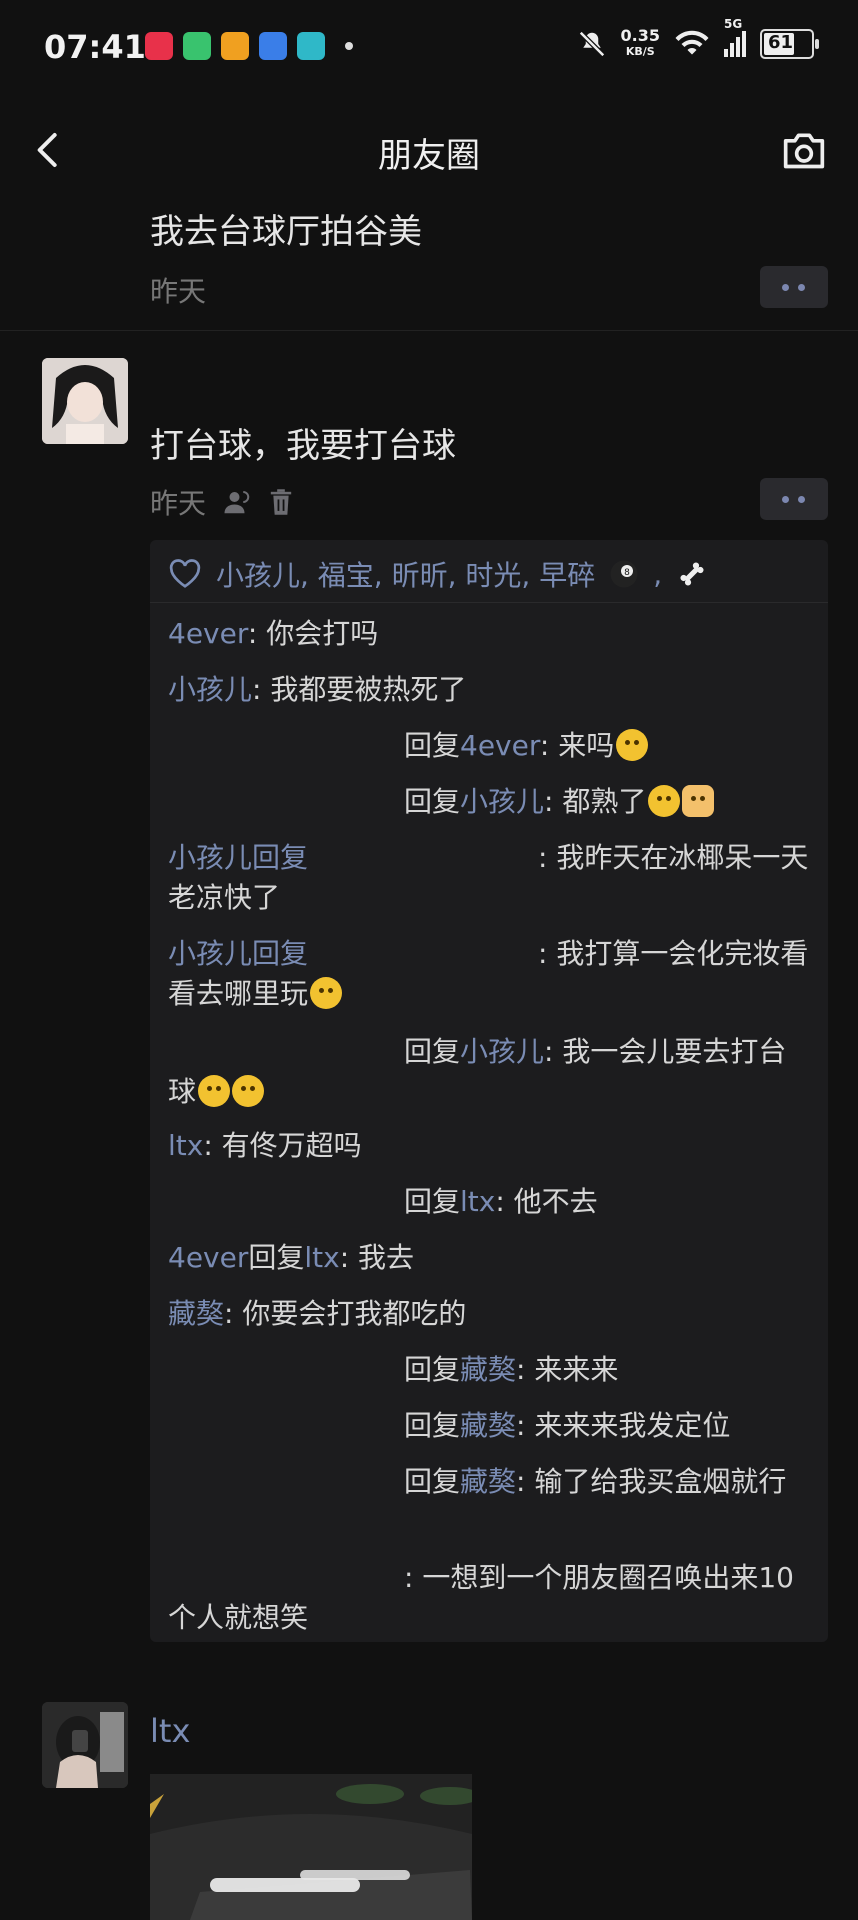  Describe the element at coordinates (490, 690) in the screenshot. I see `comment: 小孩儿: 我都要被热死了` at that location.